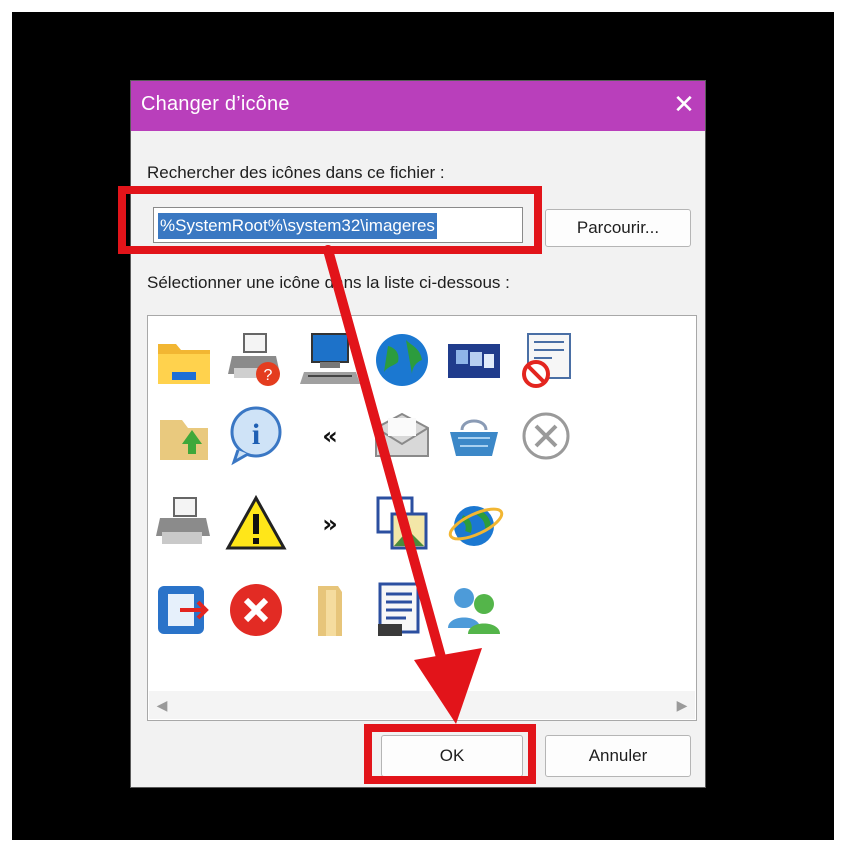 Image resolution: width=842 pixels, height=852 pixels. I want to click on svg-text: i, so click(256, 434).